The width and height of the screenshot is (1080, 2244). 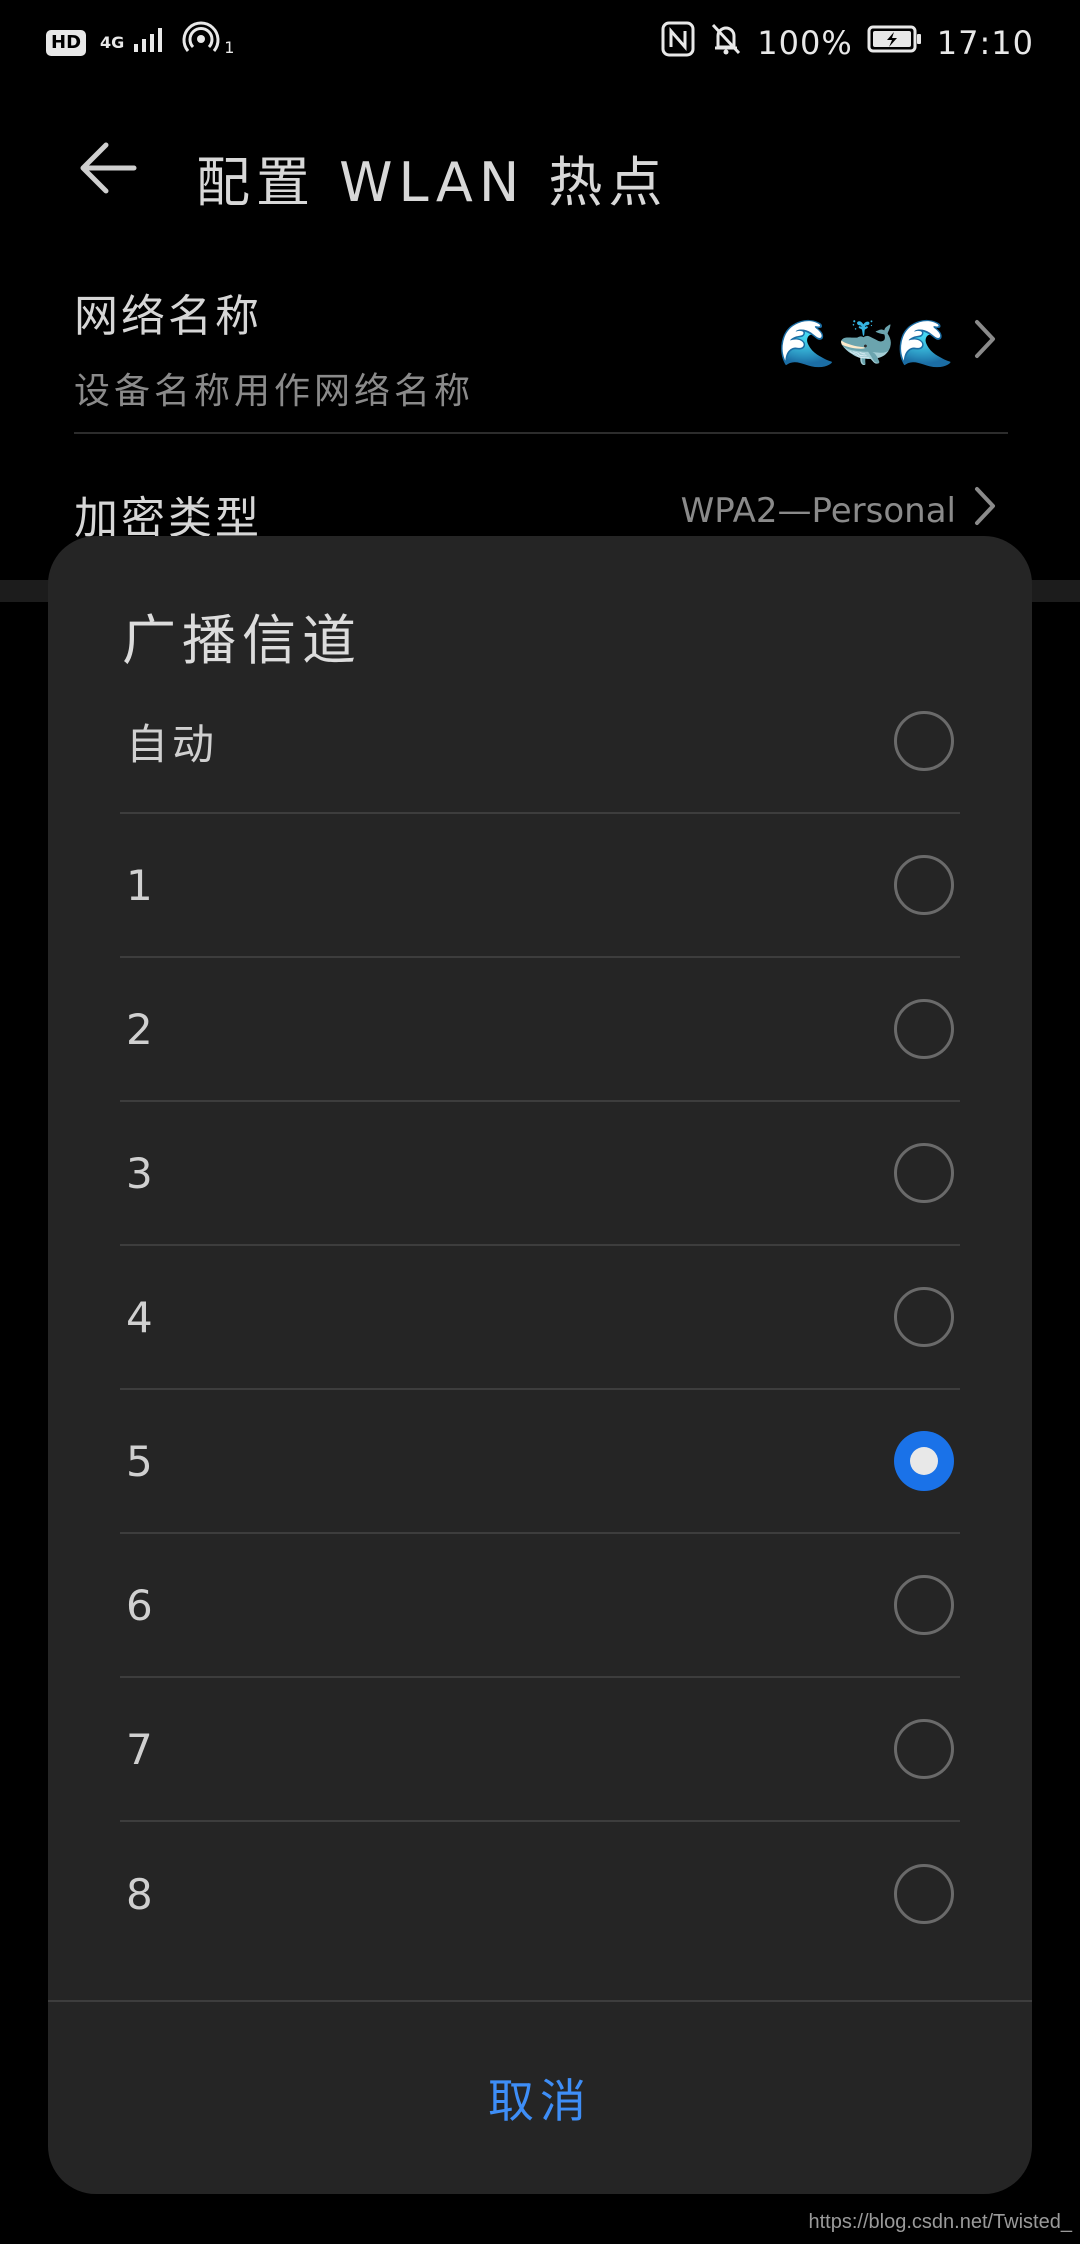 What do you see at coordinates (141, 1317) in the screenshot?
I see `option-label: 4` at bounding box center [141, 1317].